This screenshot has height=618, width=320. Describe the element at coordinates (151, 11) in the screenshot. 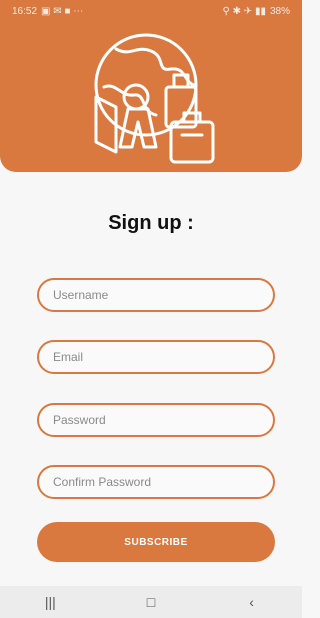

I see `status-bar: 16:52 ▣ ✉ ■ ⋯ ⚲ ✱ ✈ ▮▮ 38%` at that location.